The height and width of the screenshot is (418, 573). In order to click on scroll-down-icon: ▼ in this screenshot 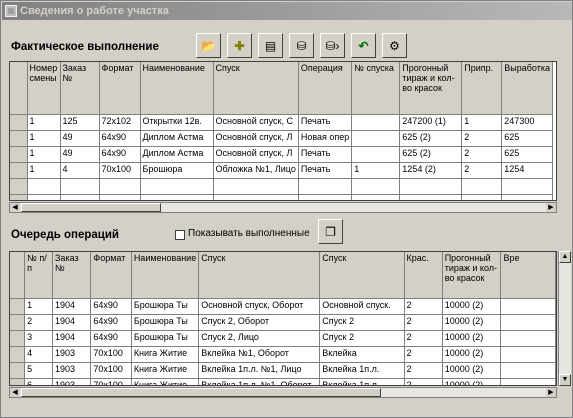, I will do `click(565, 380)`.